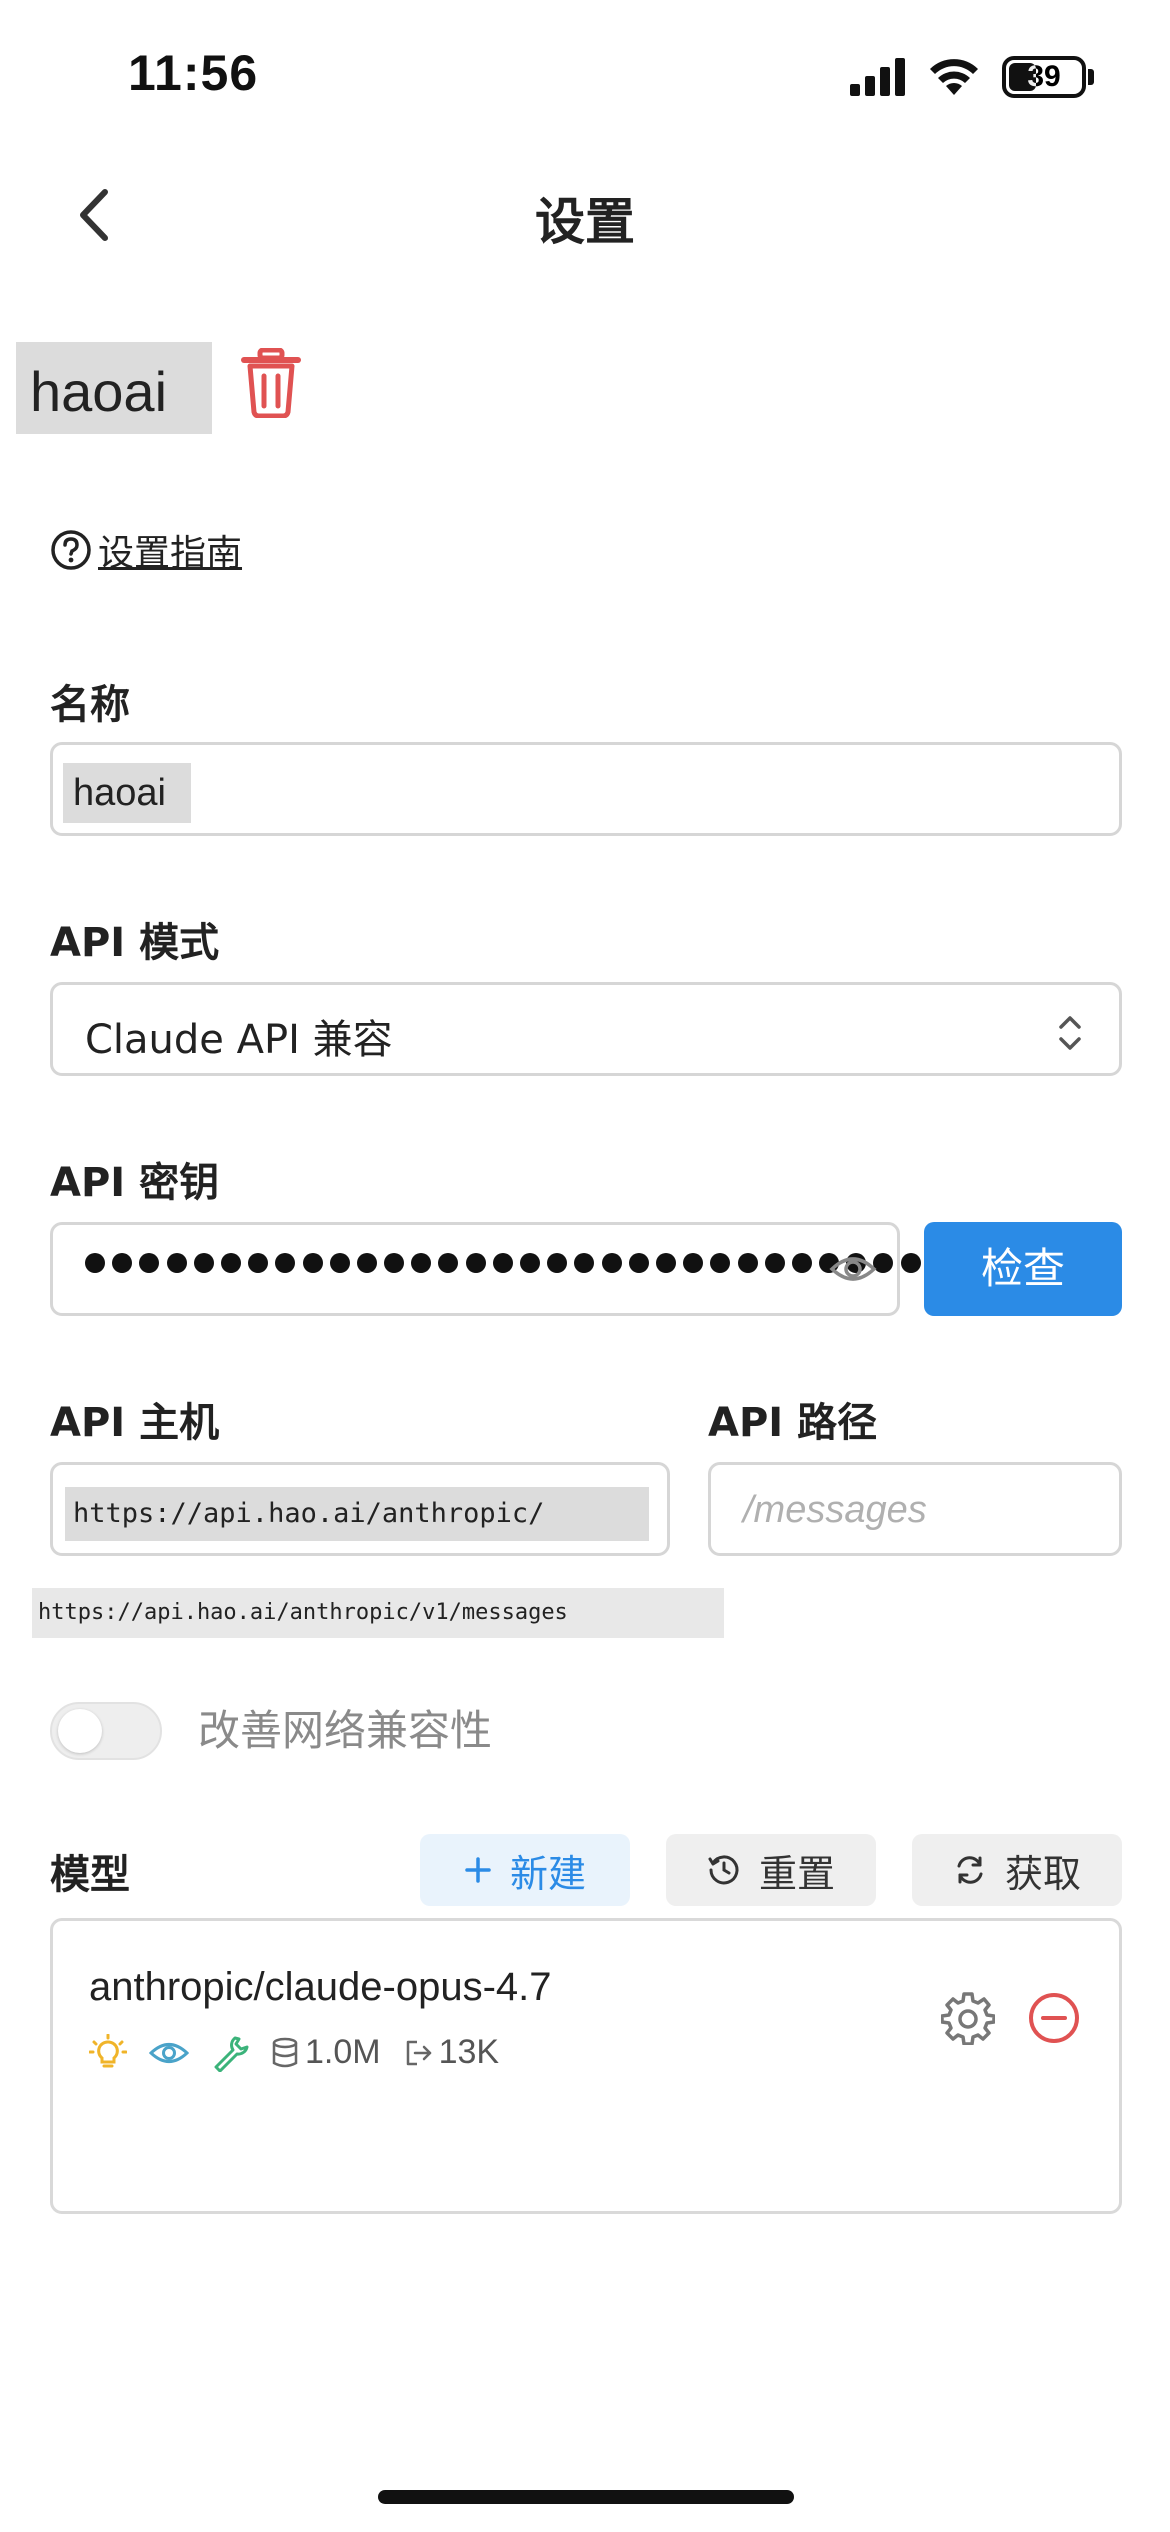 The height and width of the screenshot is (2532, 1170). Describe the element at coordinates (877, 77) in the screenshot. I see `cellular-signal-icon` at that location.